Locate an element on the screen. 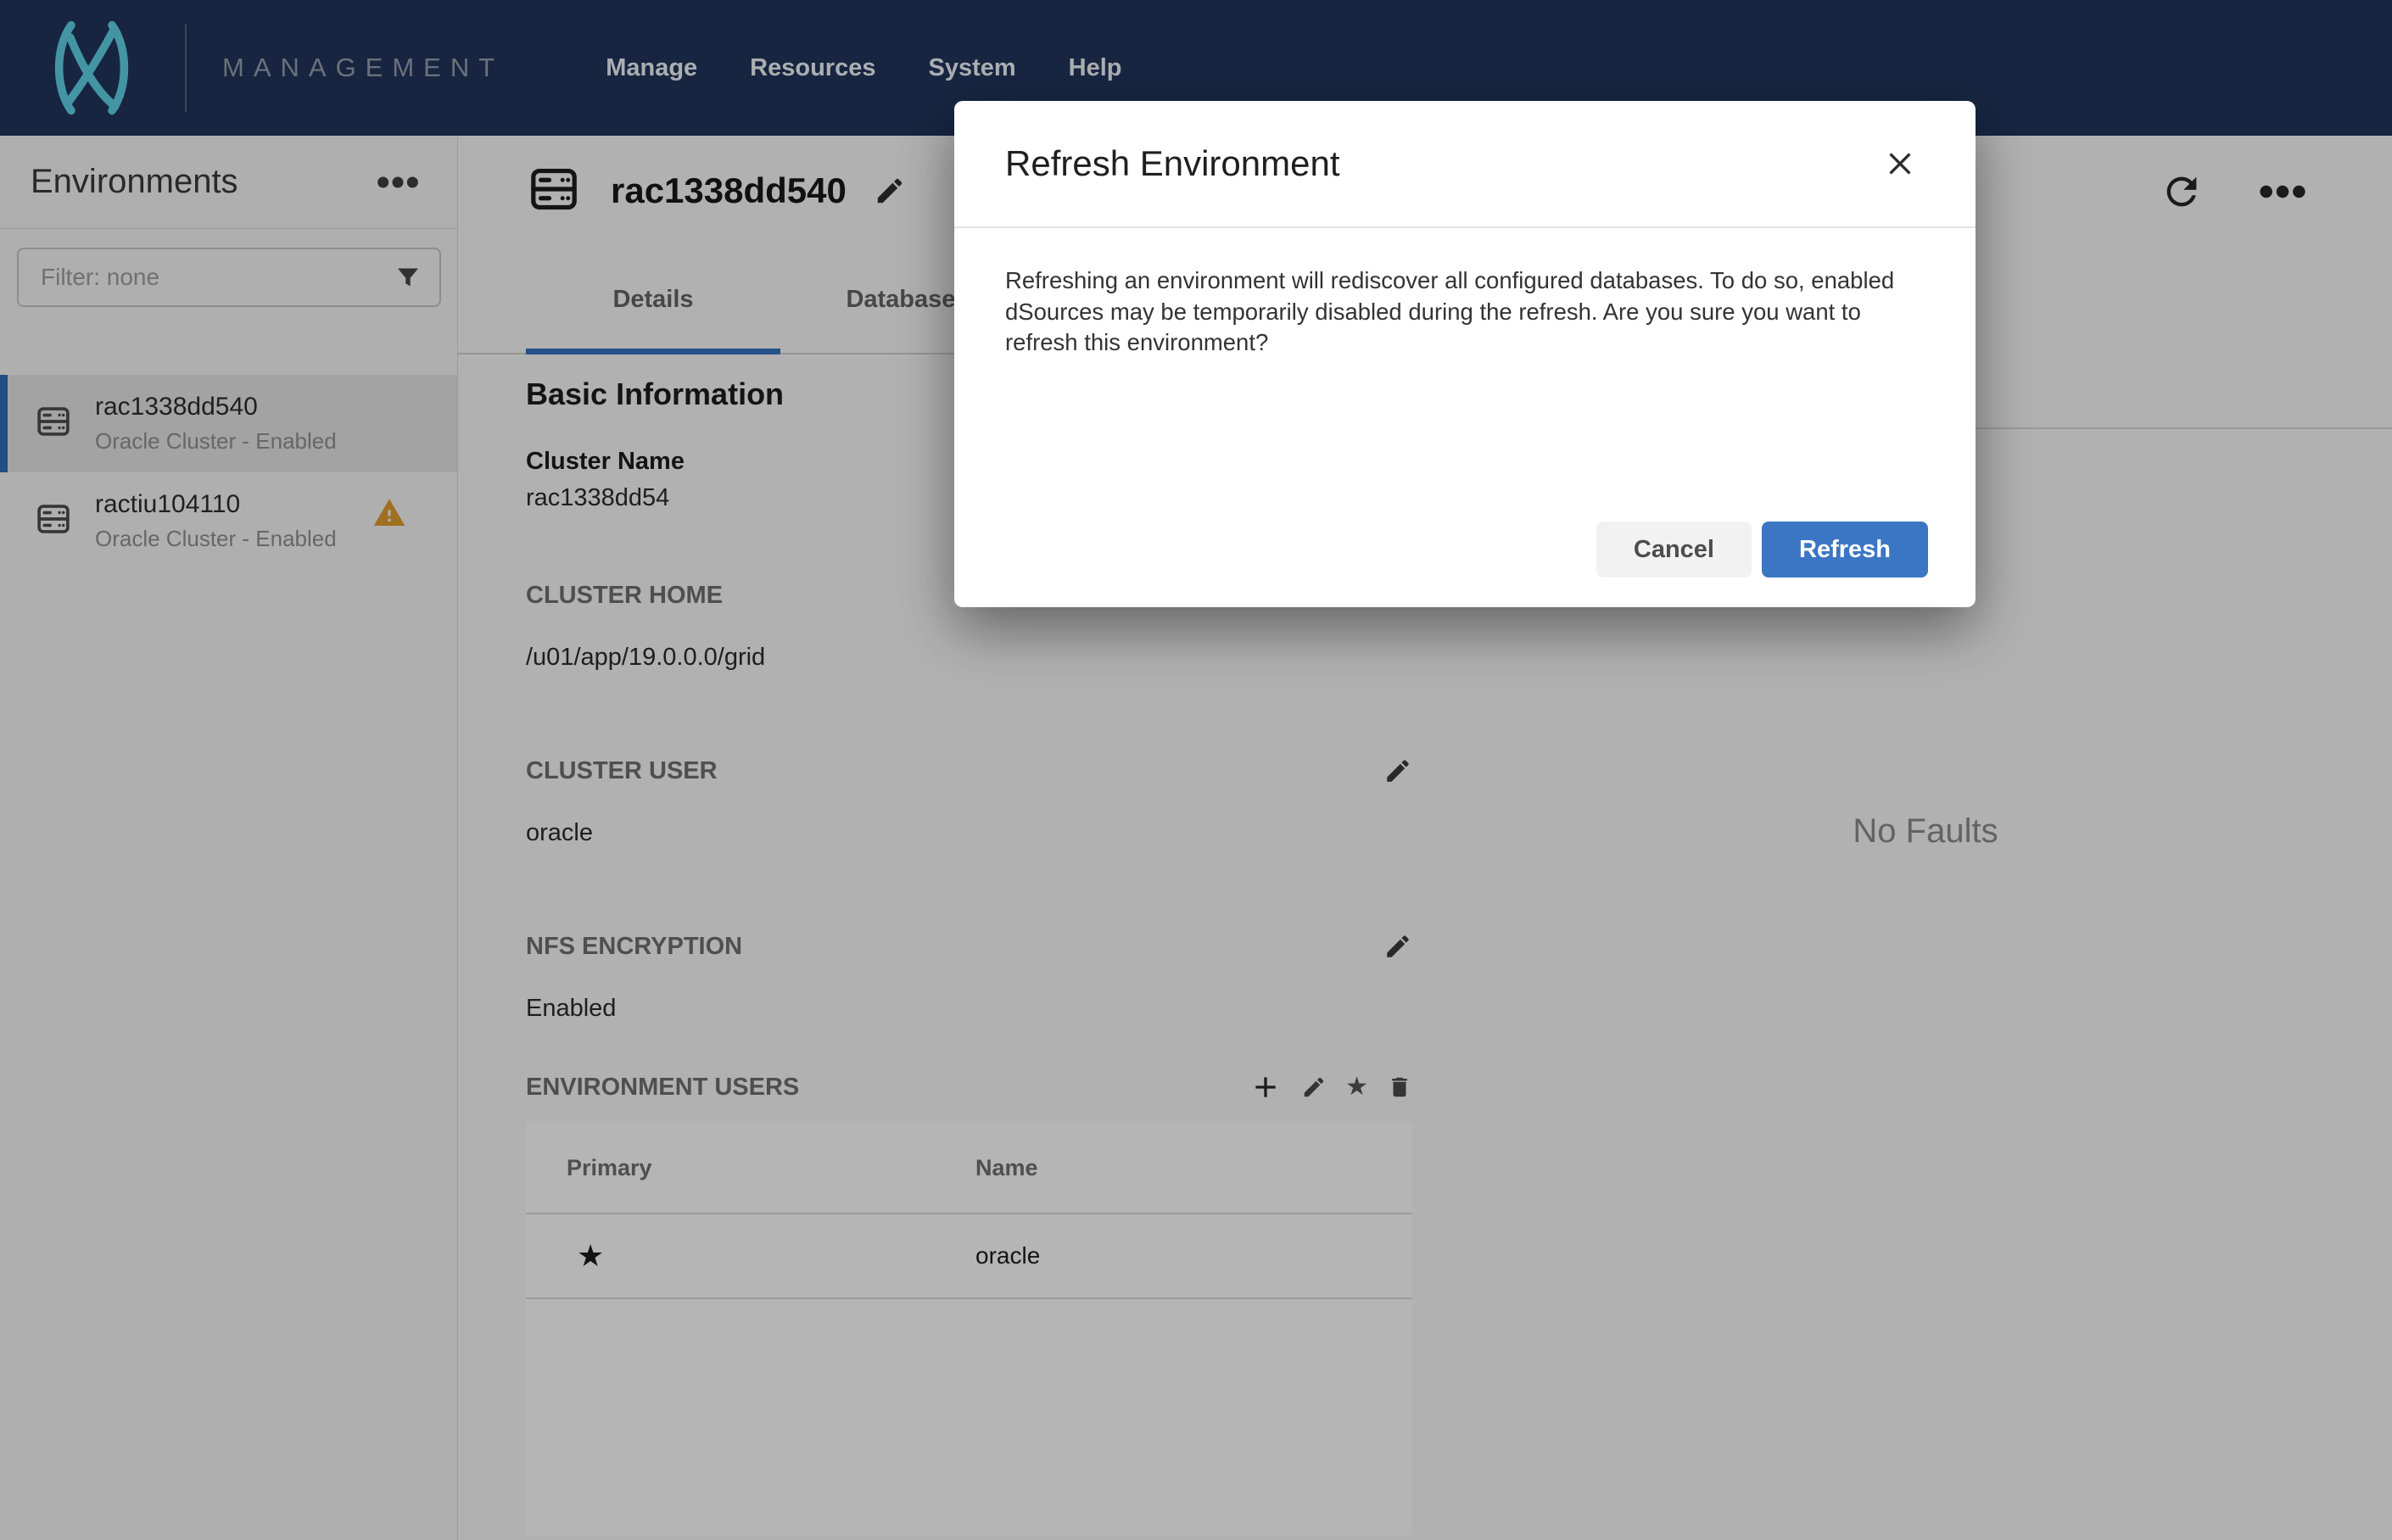  dialog-header: Refresh Environment is located at coordinates (1465, 164).